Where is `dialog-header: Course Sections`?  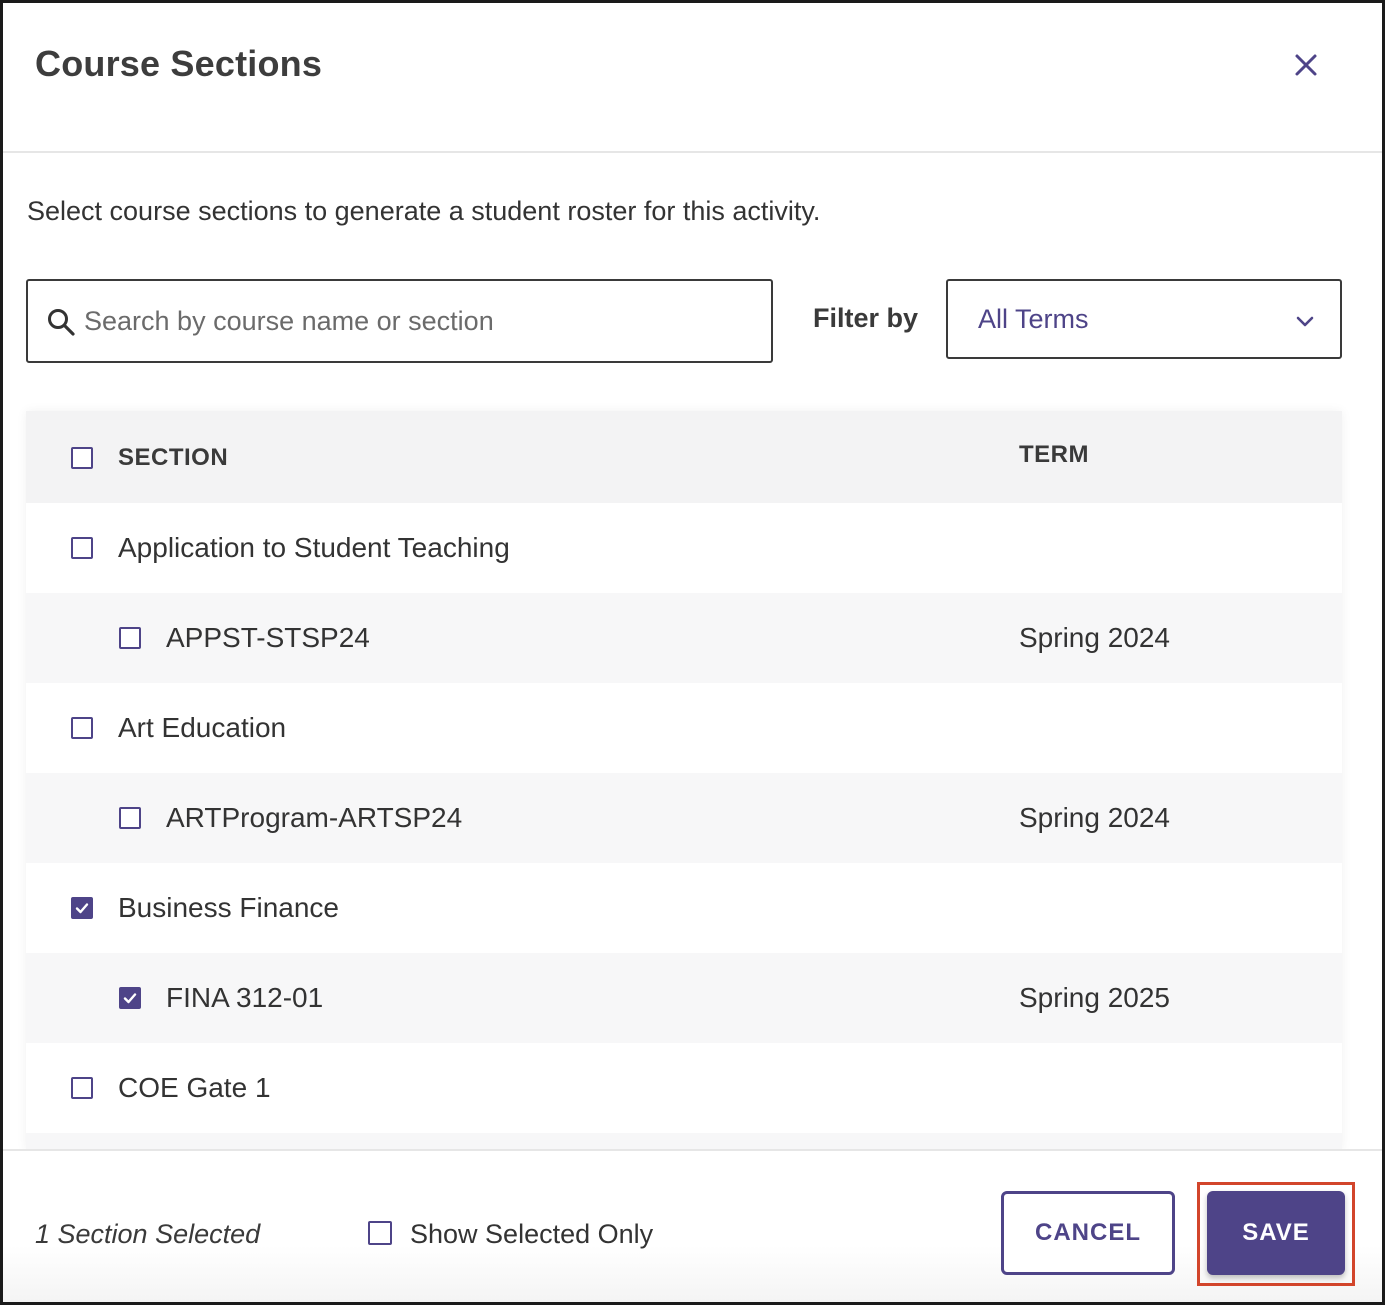 dialog-header: Course Sections is located at coordinates (692, 78).